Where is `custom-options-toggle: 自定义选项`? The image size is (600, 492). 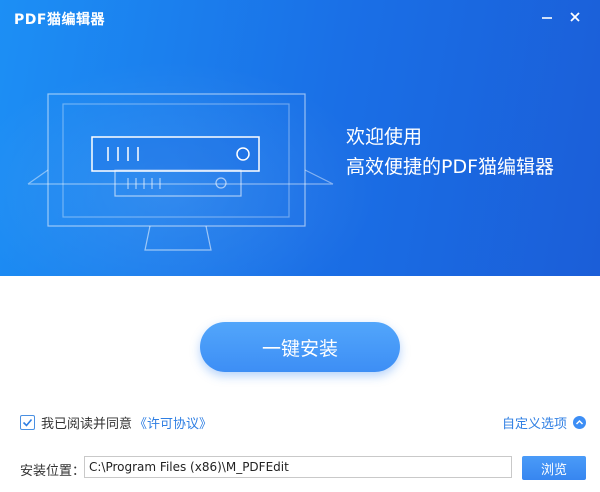 custom-options-toggle: 自定义选项 is located at coordinates (544, 422).